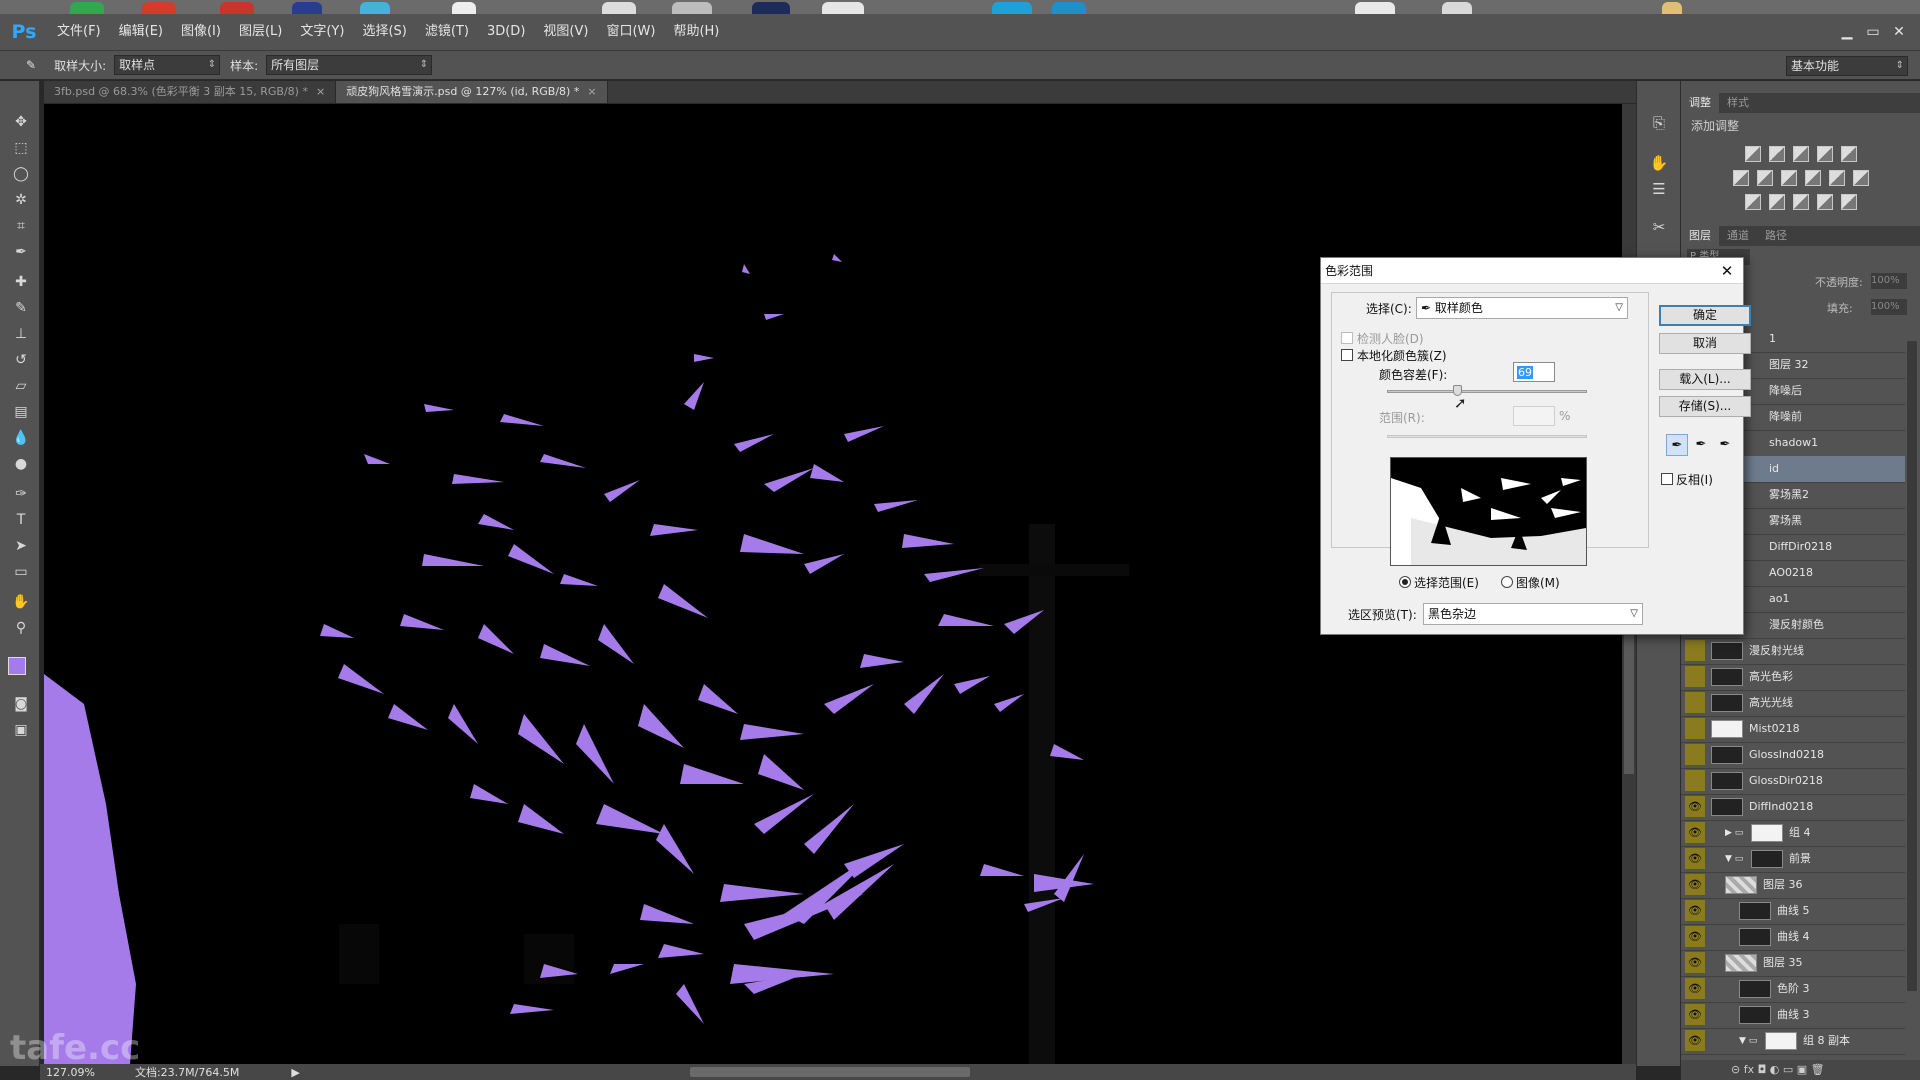  Describe the element at coordinates (21, 464) in the screenshot. I see `dodge-tool-icon: ●` at that location.